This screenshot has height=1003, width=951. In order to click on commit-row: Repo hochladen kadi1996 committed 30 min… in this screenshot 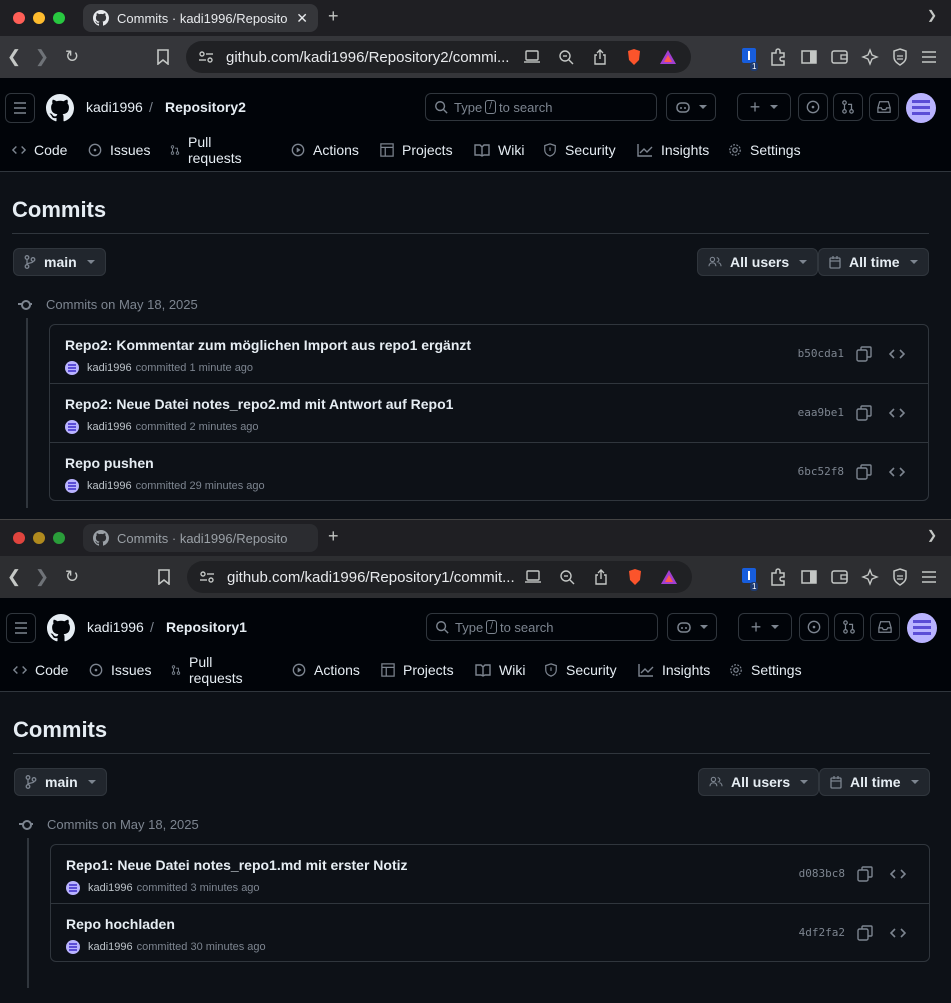, I will do `click(490, 932)`.